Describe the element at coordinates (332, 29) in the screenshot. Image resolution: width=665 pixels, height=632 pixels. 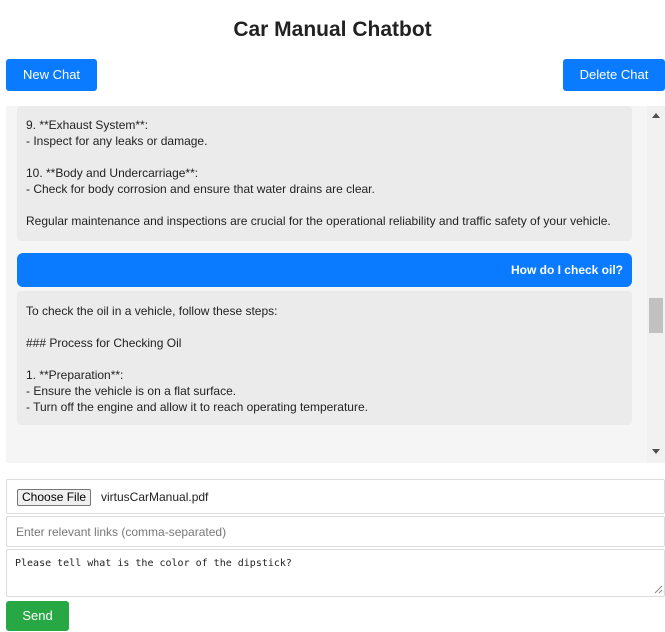
I see `page-title: Car Manual Chatbot` at that location.